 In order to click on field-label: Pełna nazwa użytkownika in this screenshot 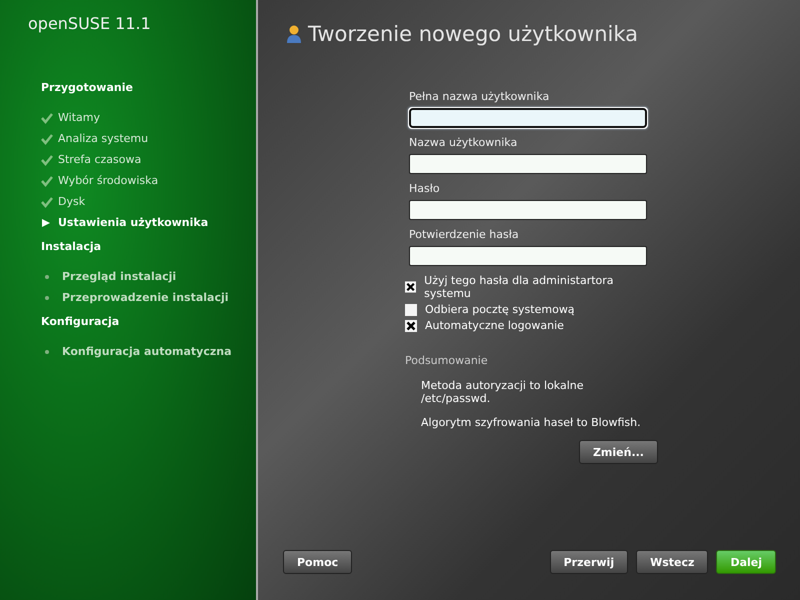, I will do `click(479, 96)`.